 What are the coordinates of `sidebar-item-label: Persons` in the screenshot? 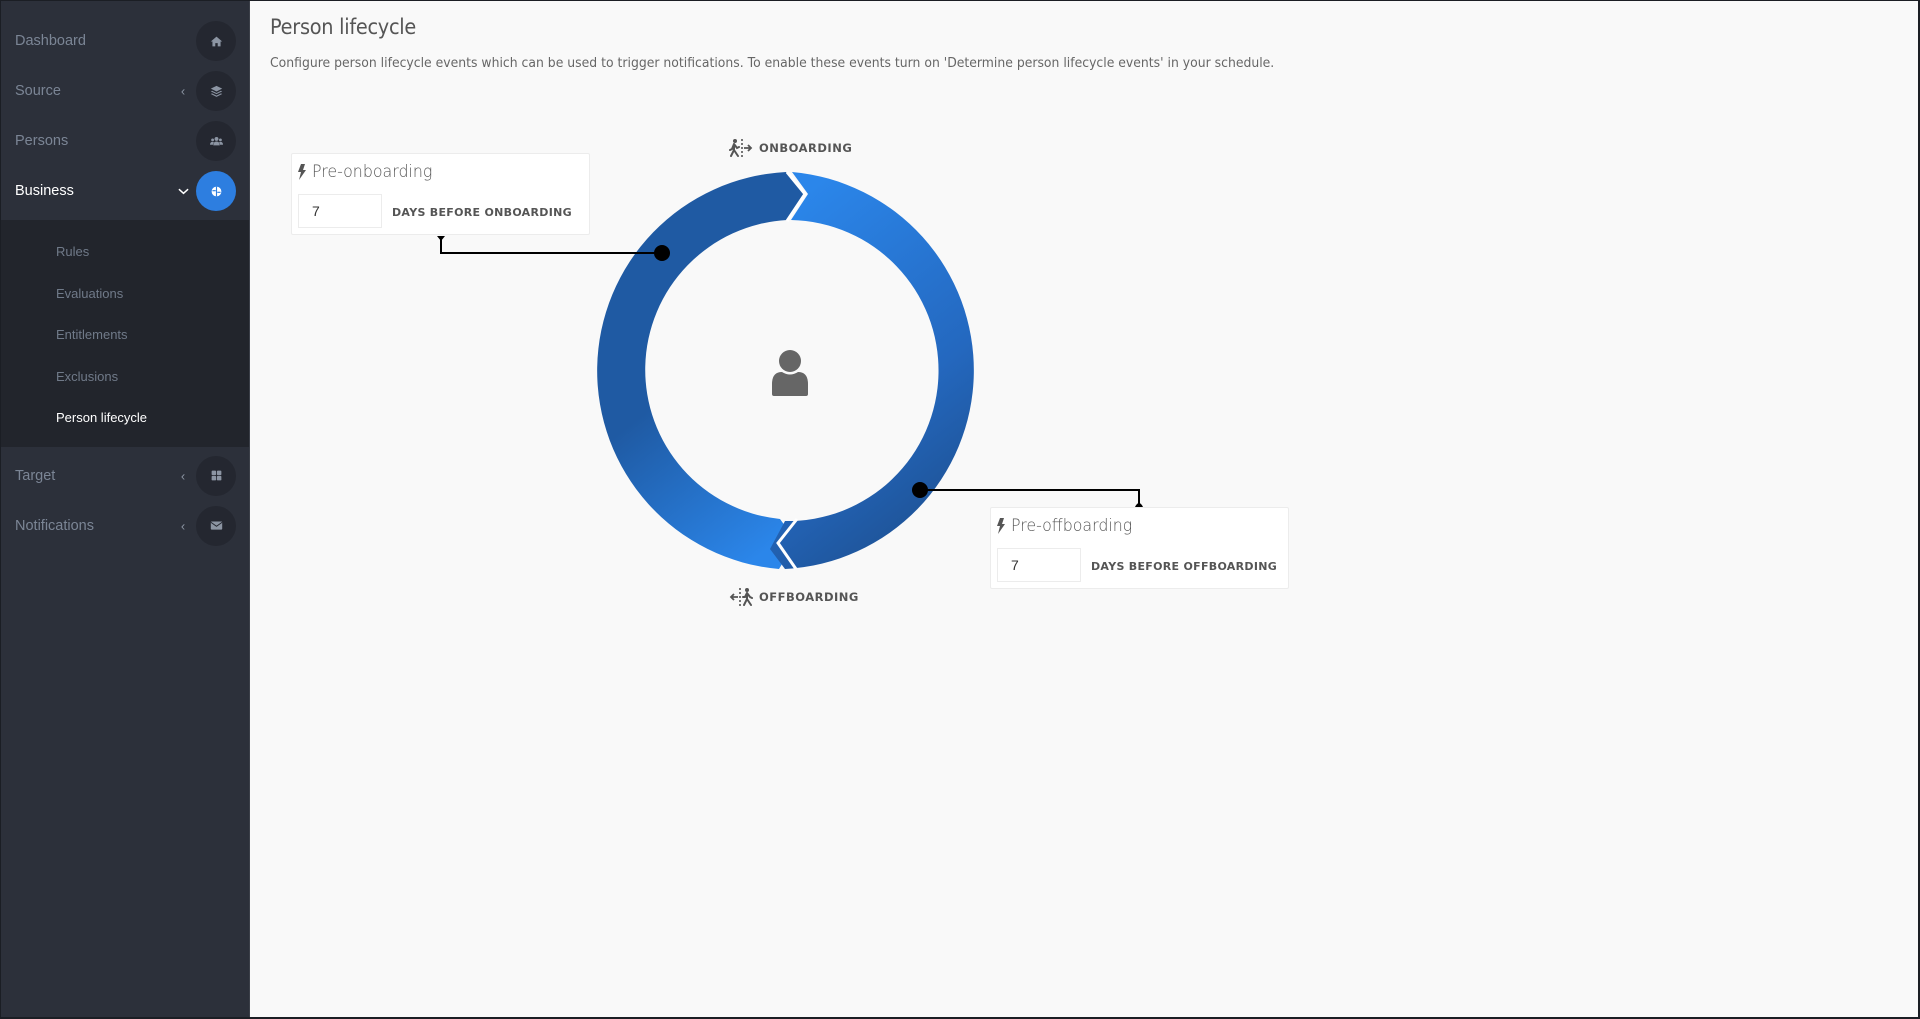 It's located at (42, 141).